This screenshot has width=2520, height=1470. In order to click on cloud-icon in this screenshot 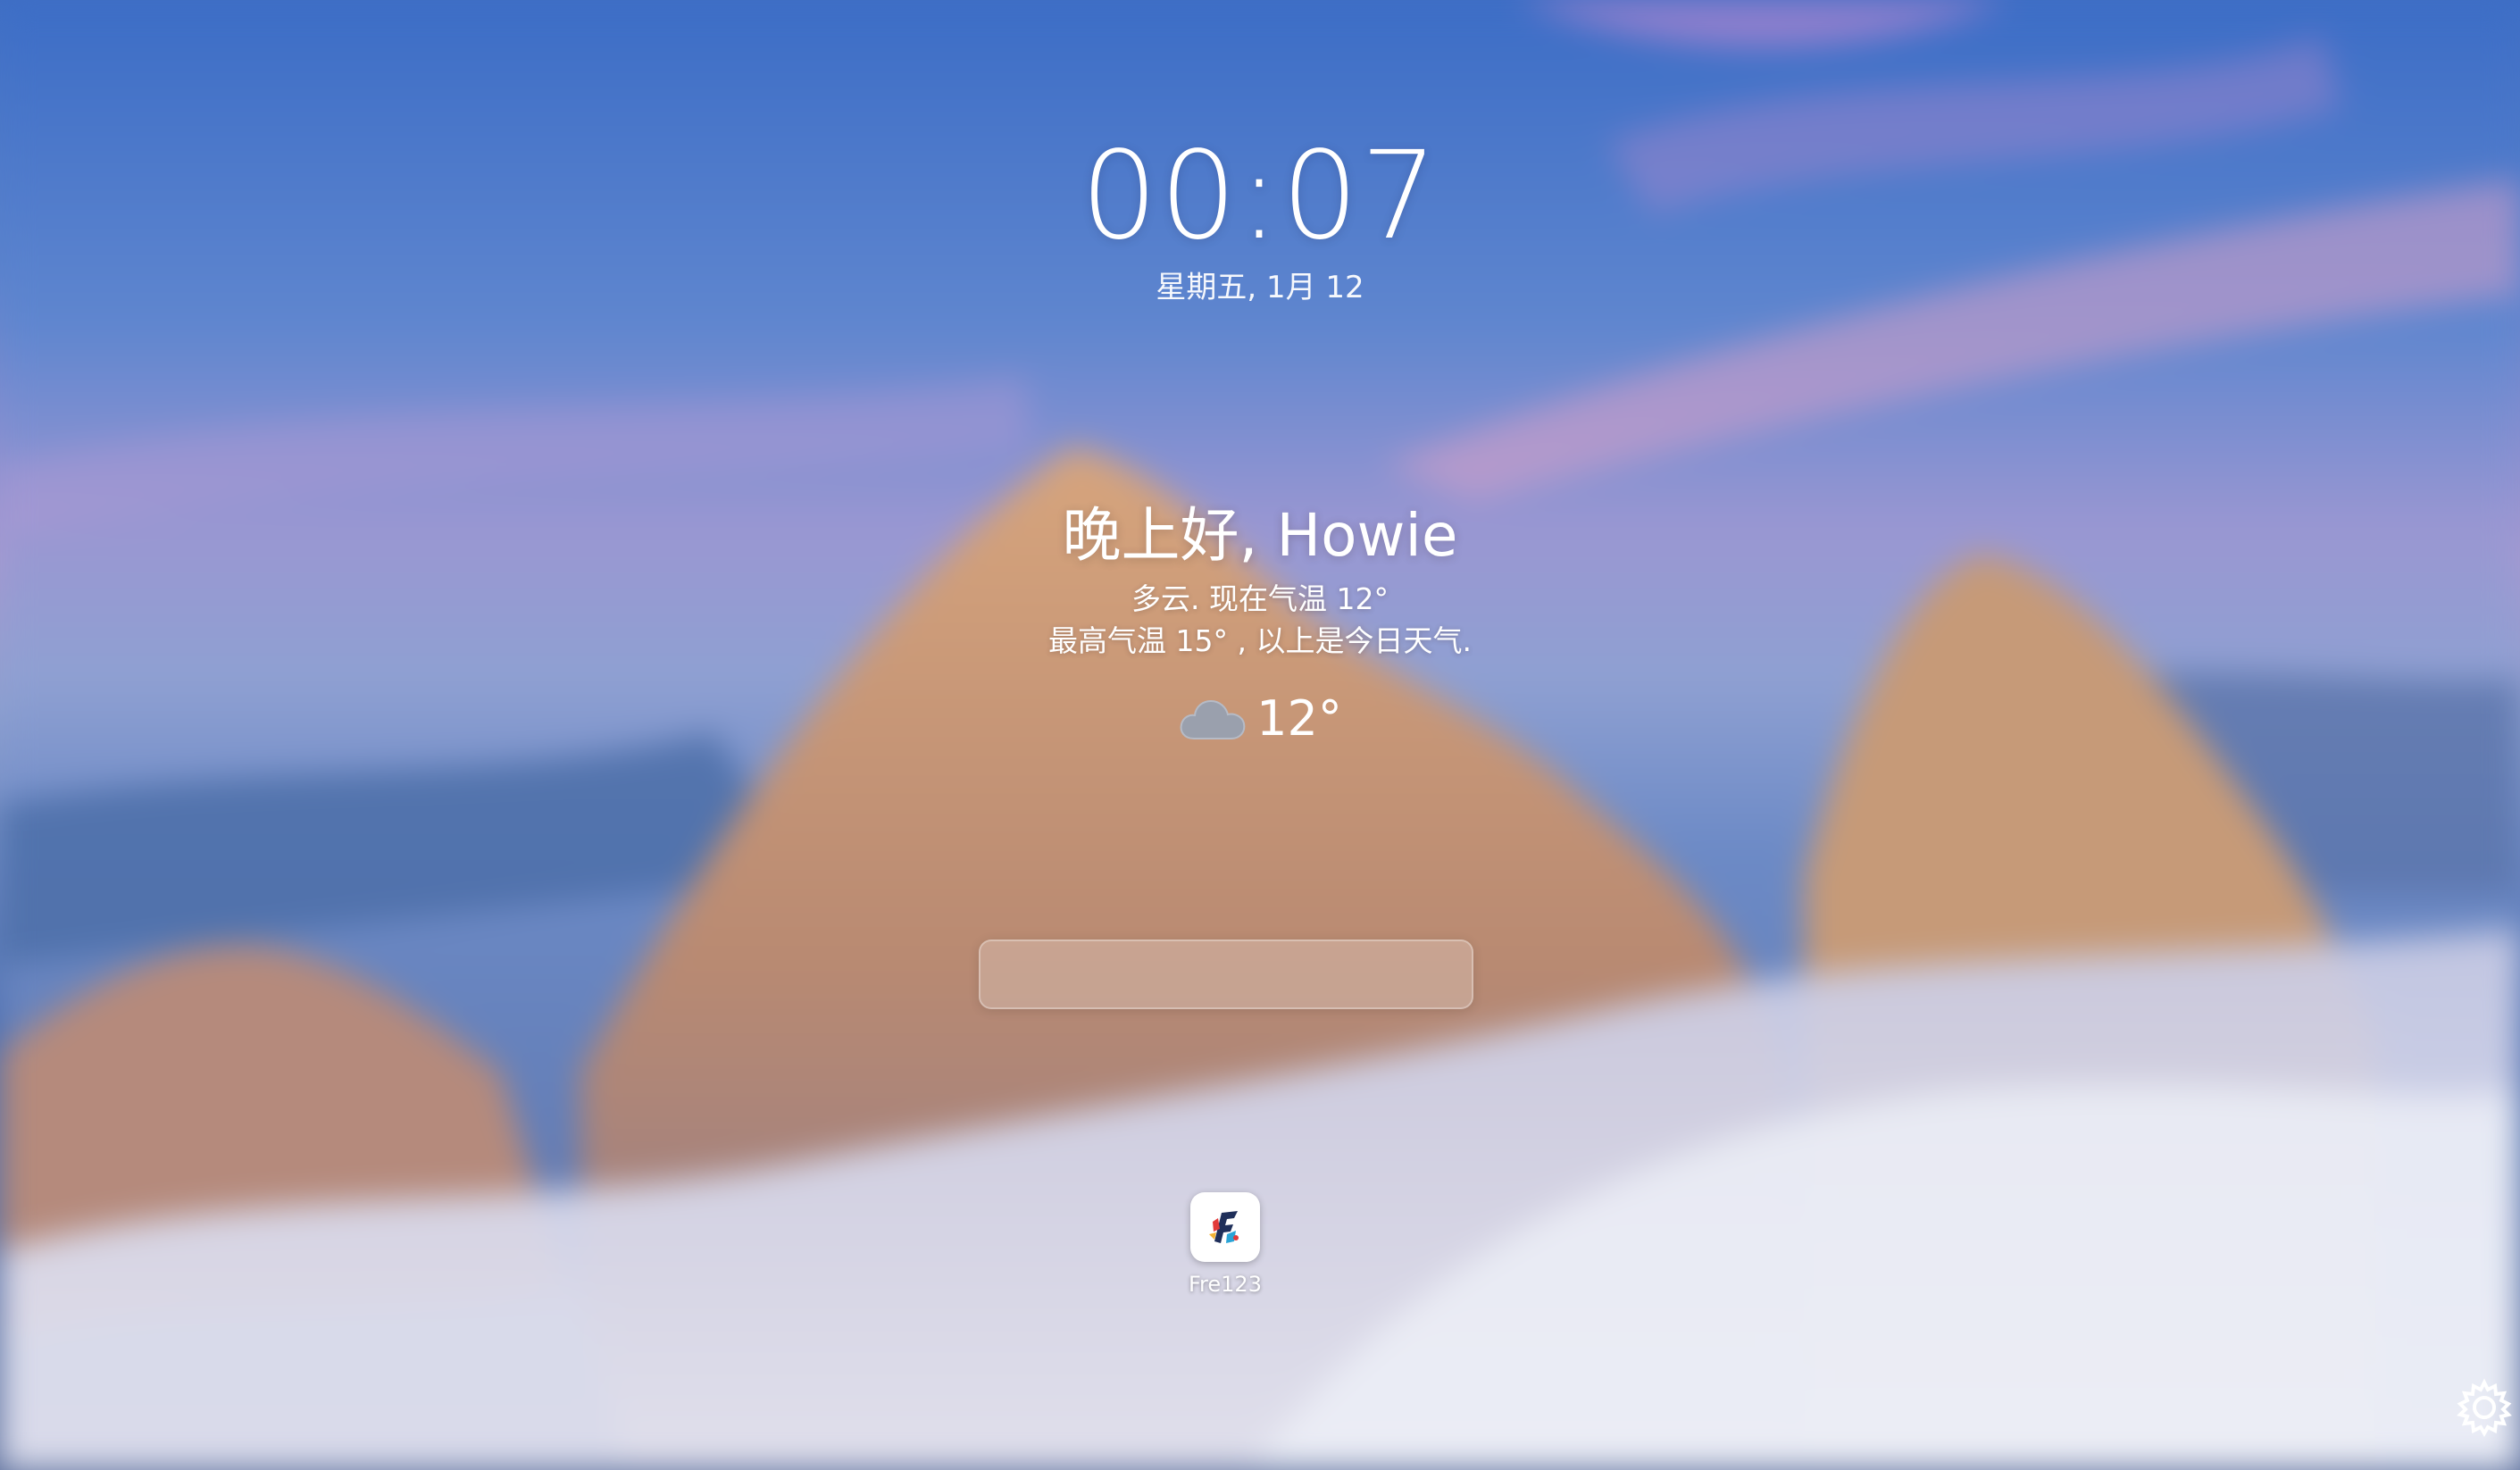, I will do `click(1213, 719)`.